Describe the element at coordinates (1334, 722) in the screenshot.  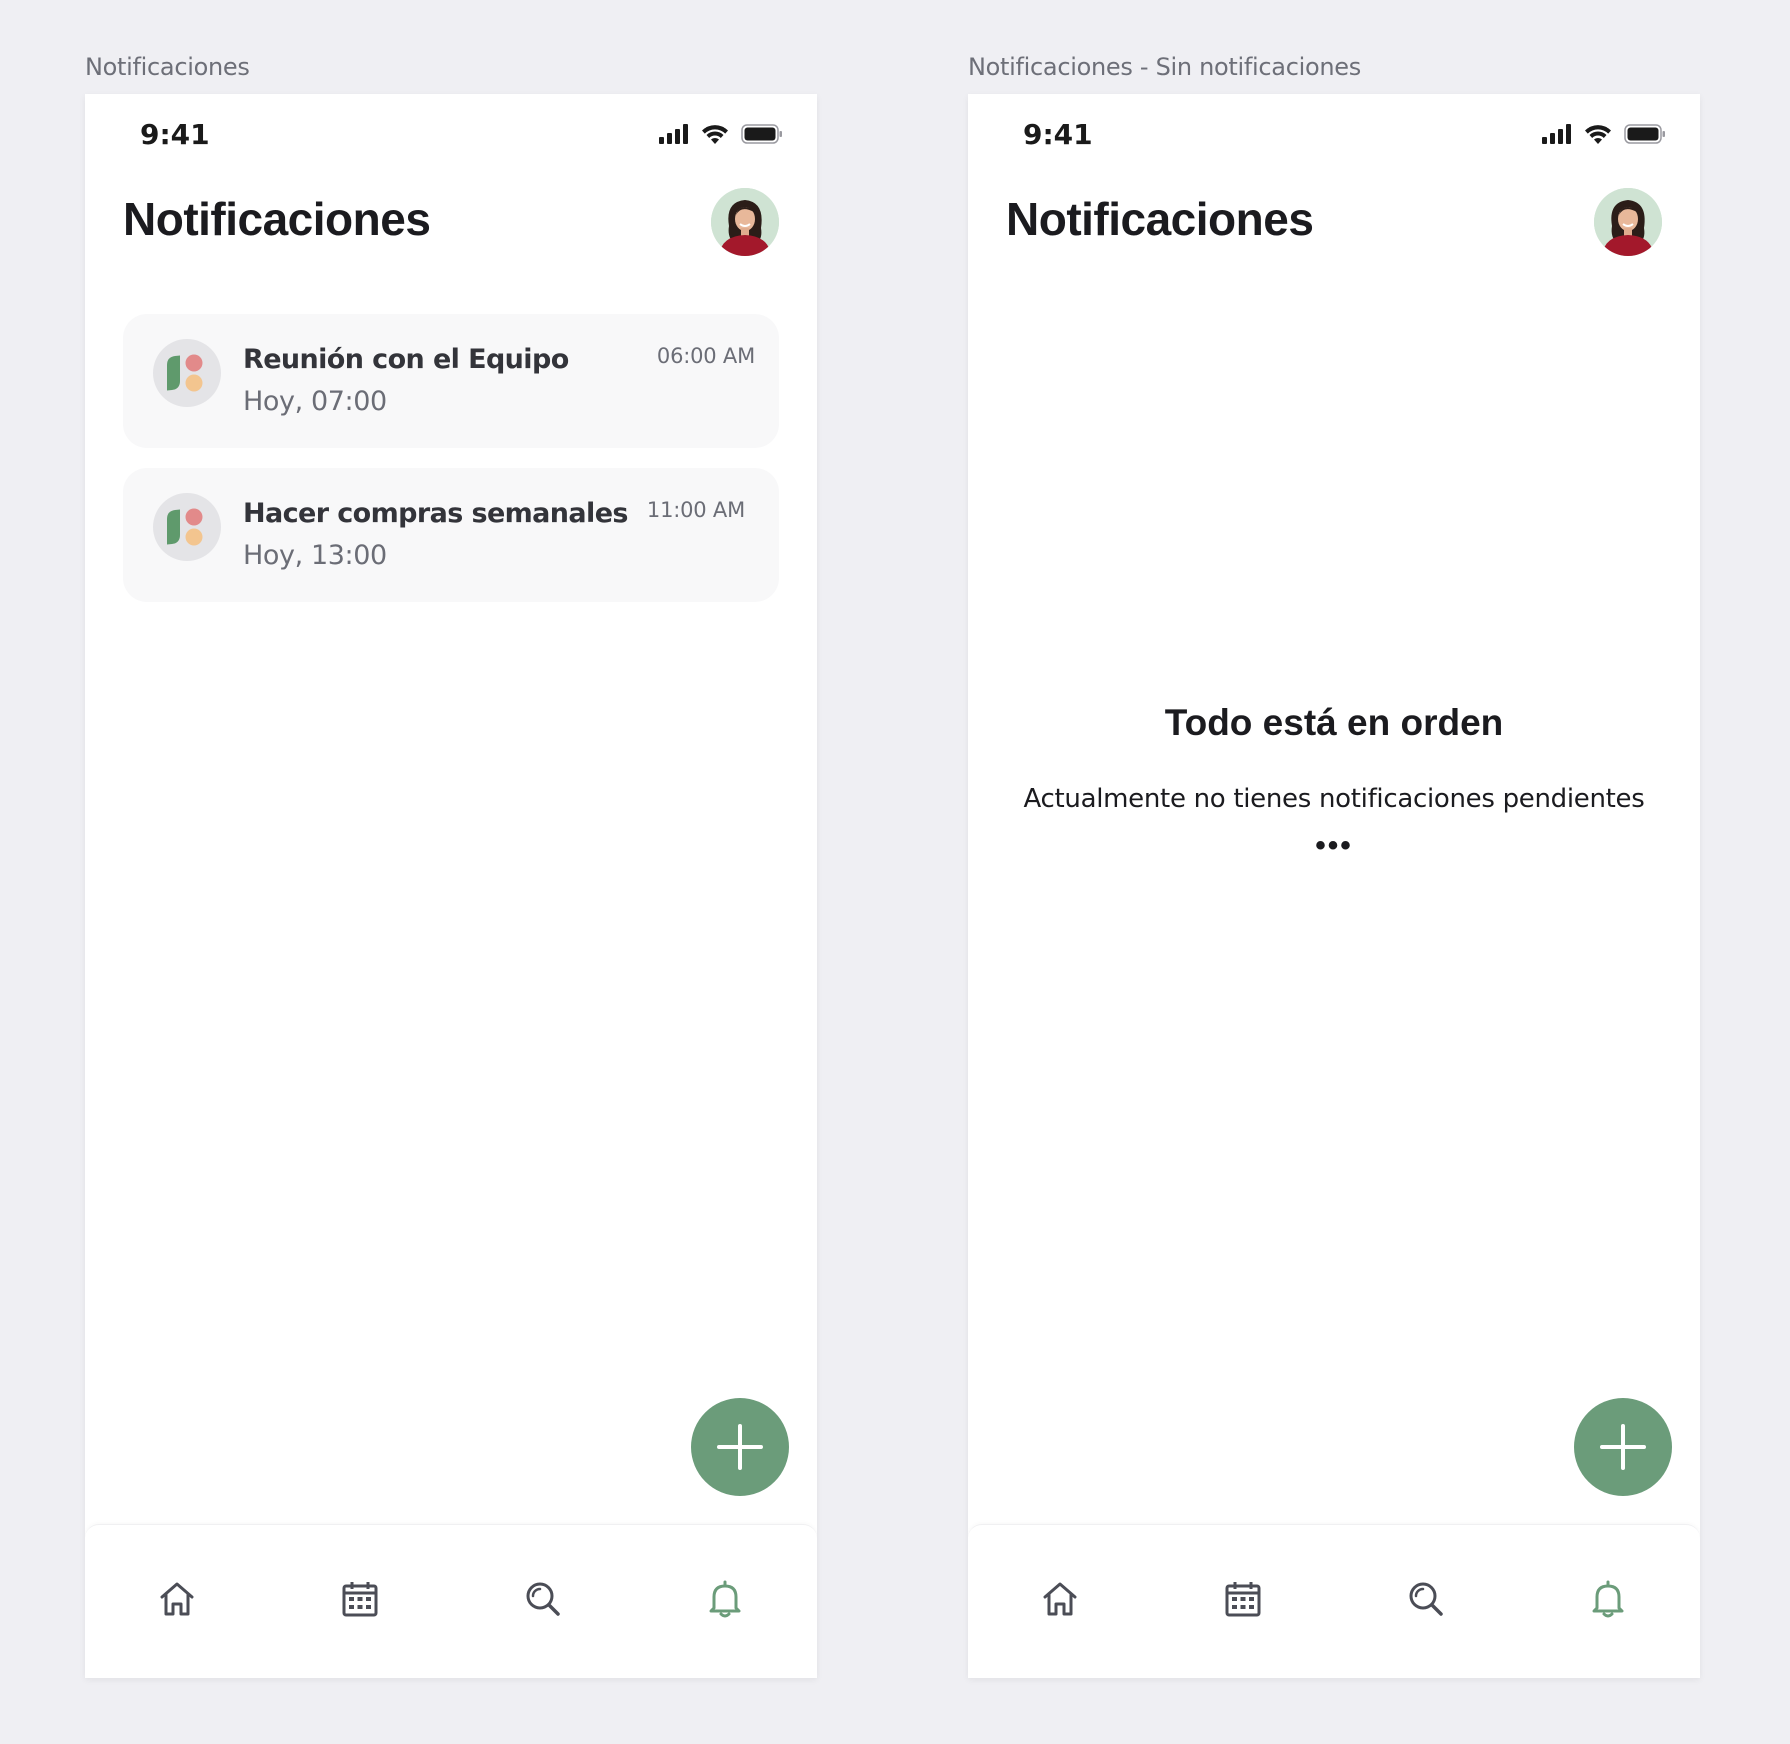
I see `empty-state-title: Todo está en orden` at that location.